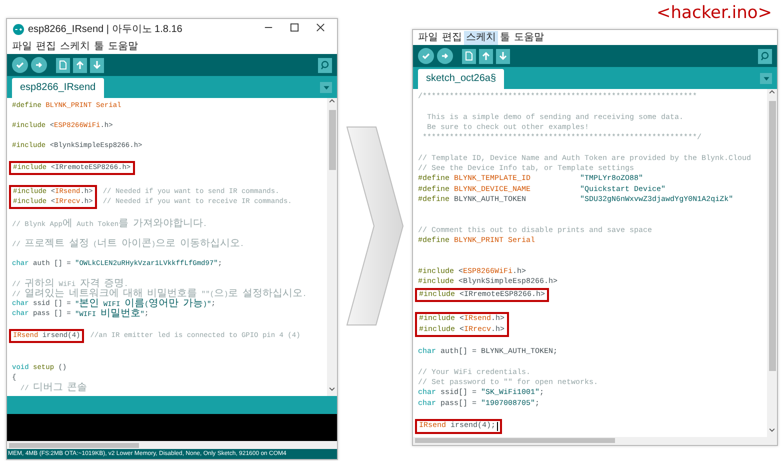 The height and width of the screenshot is (461, 784). Describe the element at coordinates (320, 27) in the screenshot. I see `close-icon` at that location.